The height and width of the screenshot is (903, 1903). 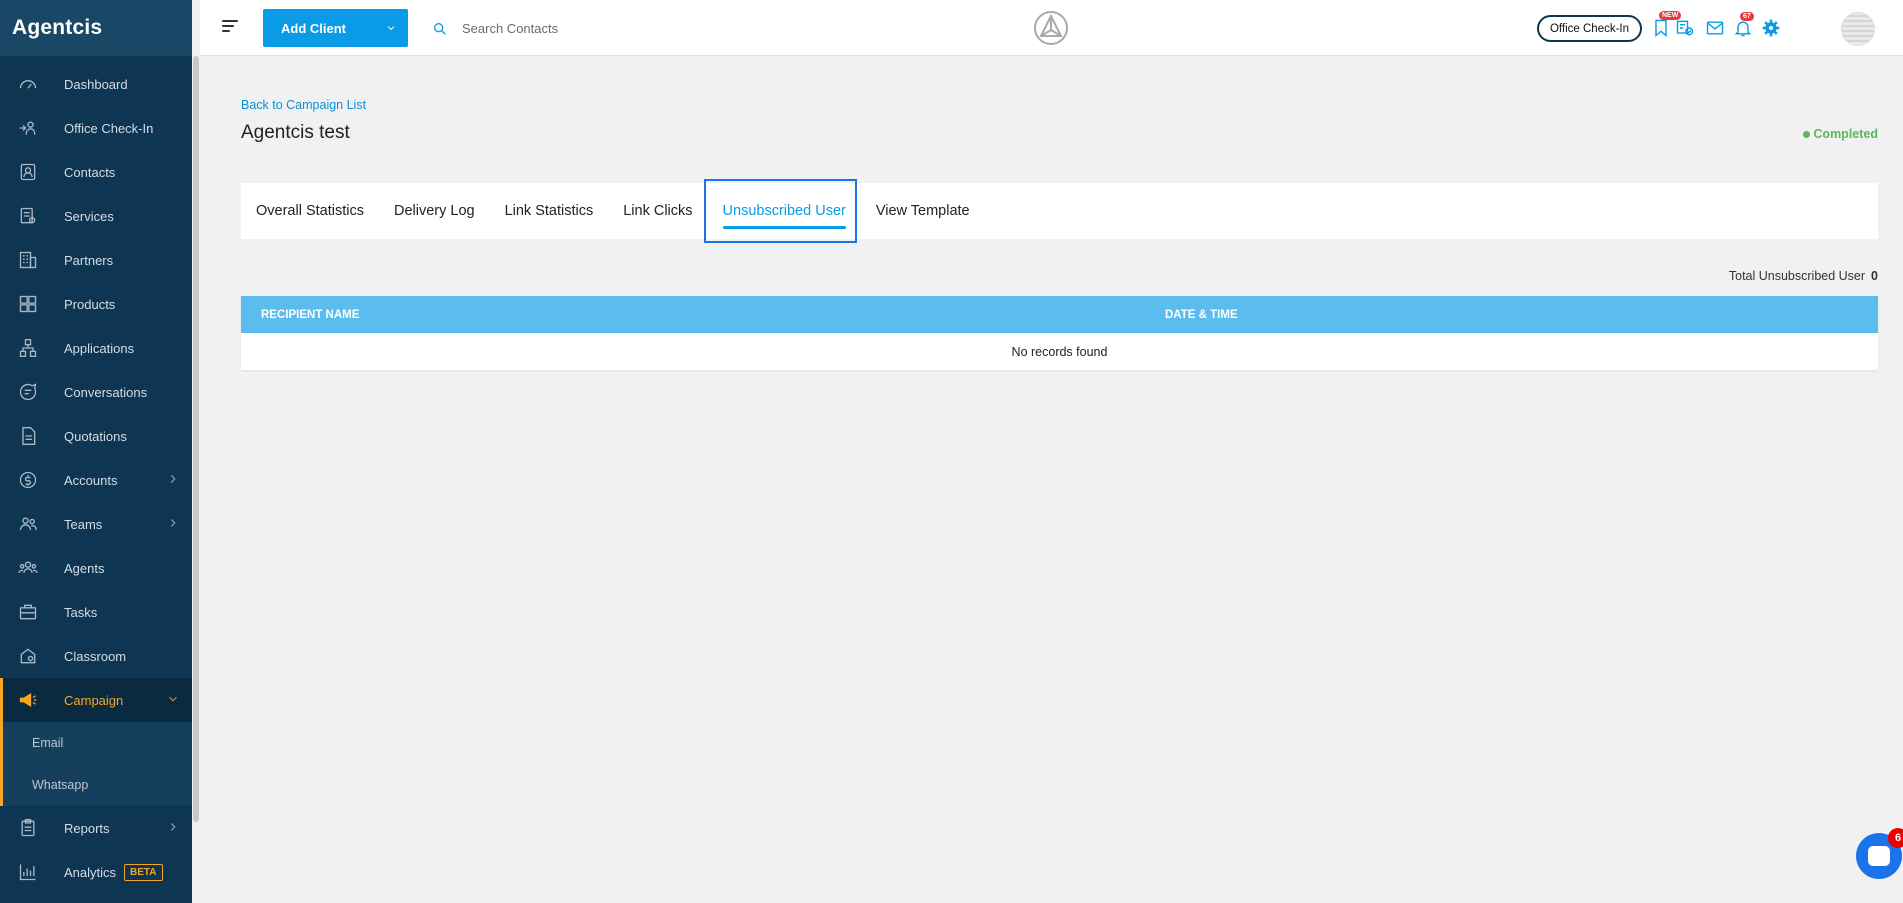 I want to click on sidebar-item-label: Classroom, so click(x=95, y=656).